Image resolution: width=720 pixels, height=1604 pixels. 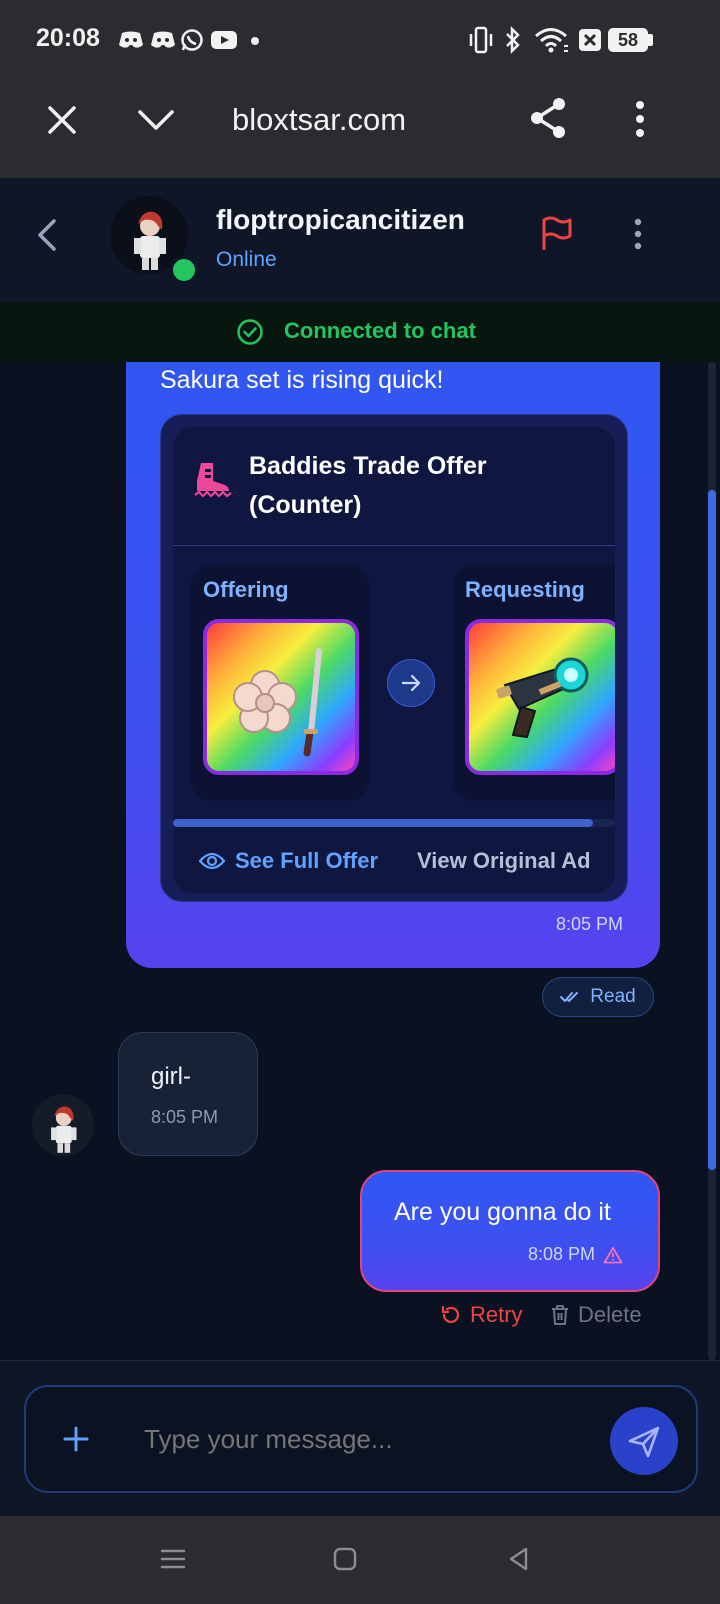 I want to click on retry-icon, so click(x=450, y=1314).